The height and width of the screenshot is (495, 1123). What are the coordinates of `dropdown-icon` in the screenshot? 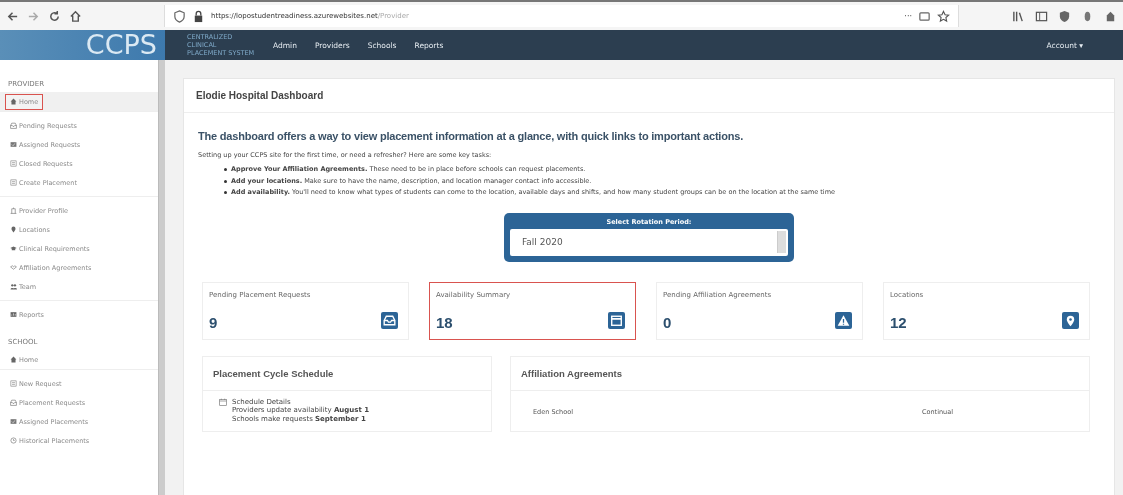 It's located at (781, 242).